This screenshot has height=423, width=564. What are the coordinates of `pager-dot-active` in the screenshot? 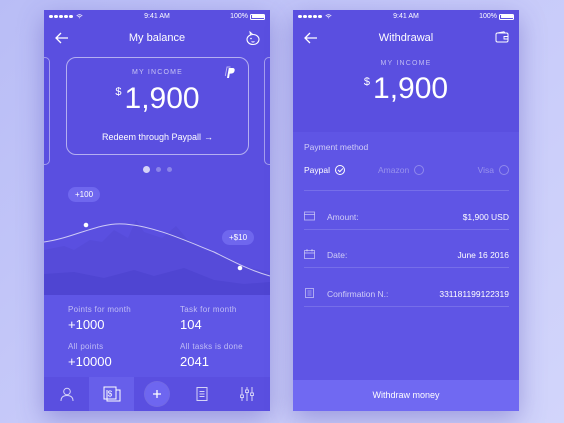 It's located at (146, 169).